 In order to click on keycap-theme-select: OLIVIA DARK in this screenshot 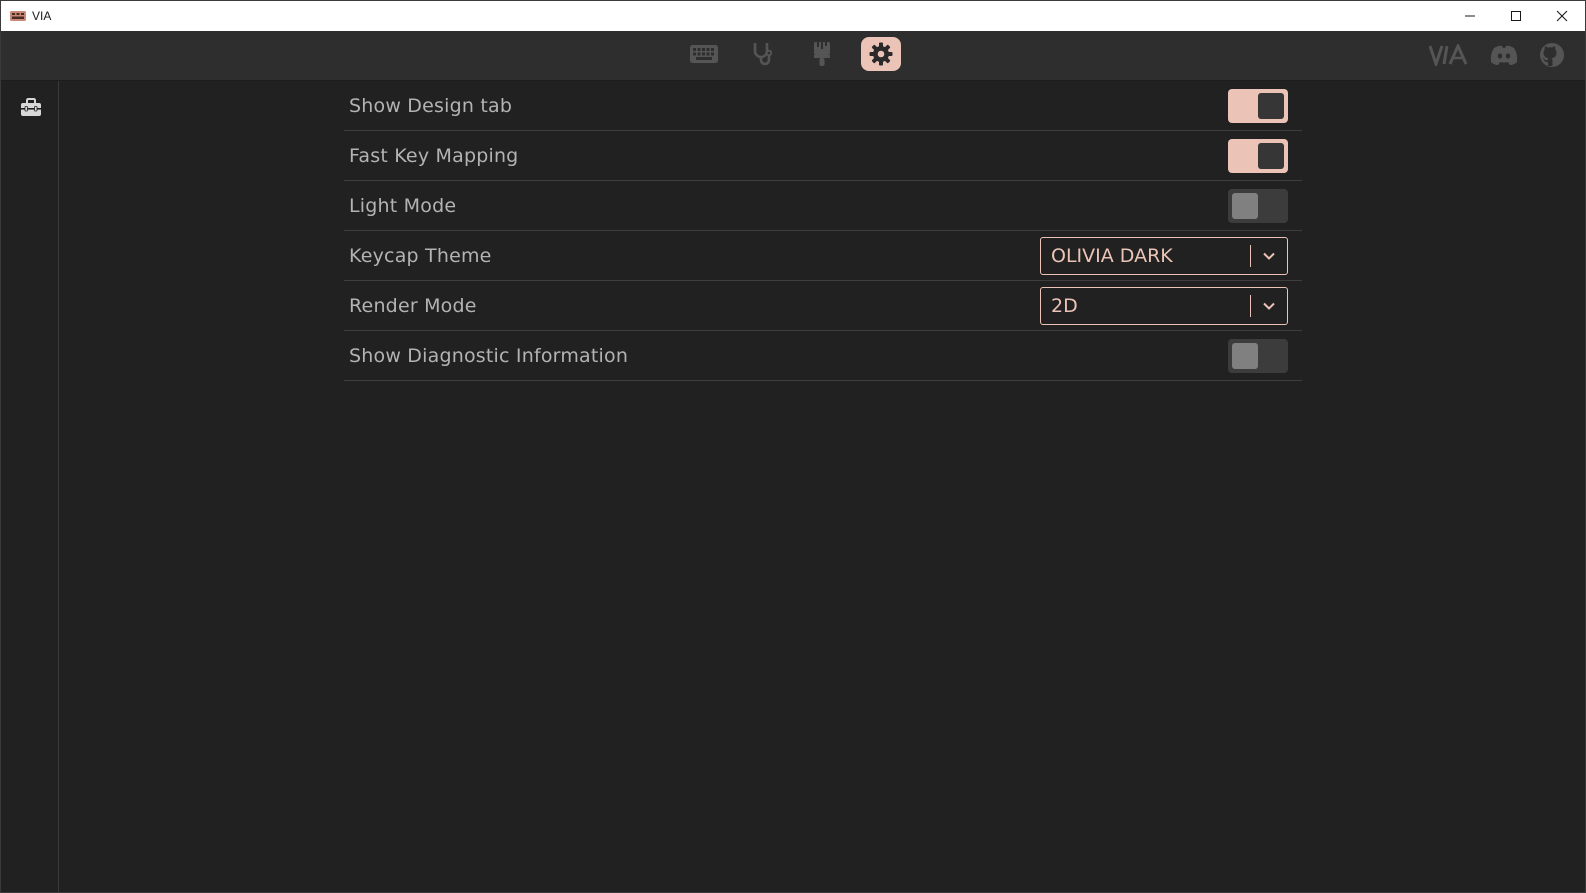, I will do `click(1164, 255)`.